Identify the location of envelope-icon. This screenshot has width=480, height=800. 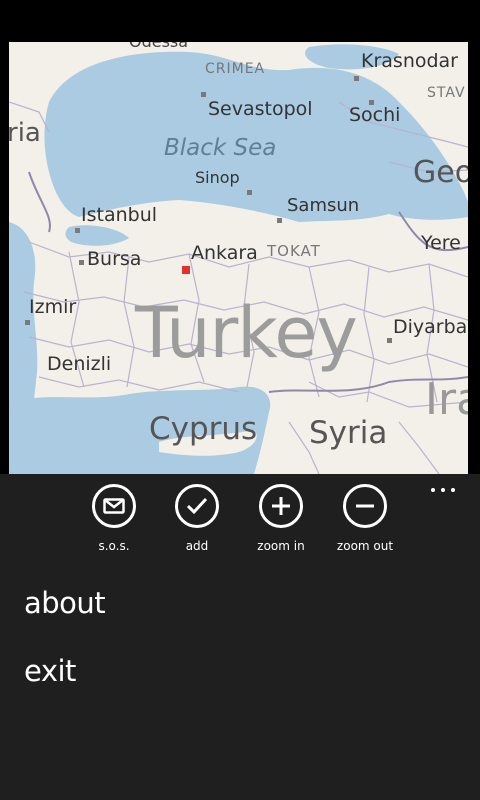
(114, 506).